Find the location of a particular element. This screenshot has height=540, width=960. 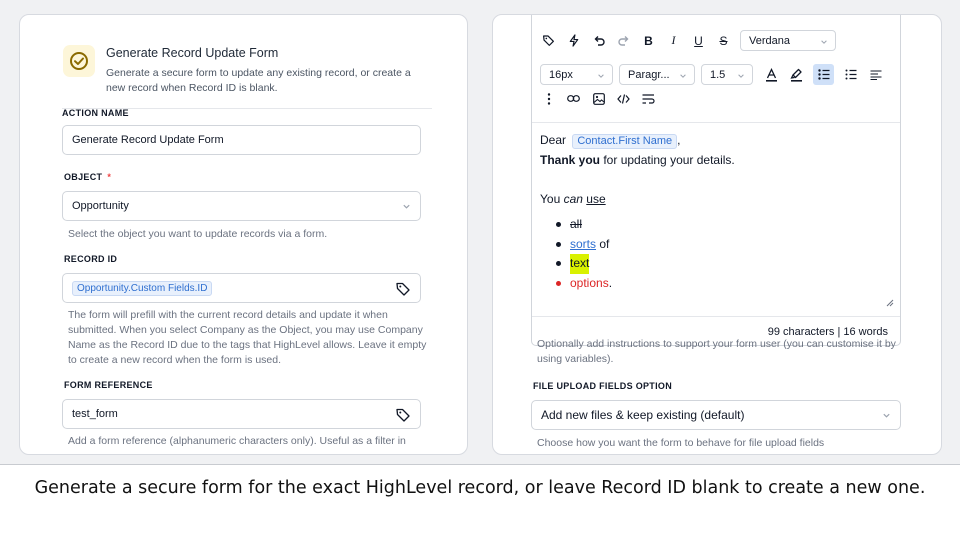

strikethrough-icon: S is located at coordinates (723, 40).